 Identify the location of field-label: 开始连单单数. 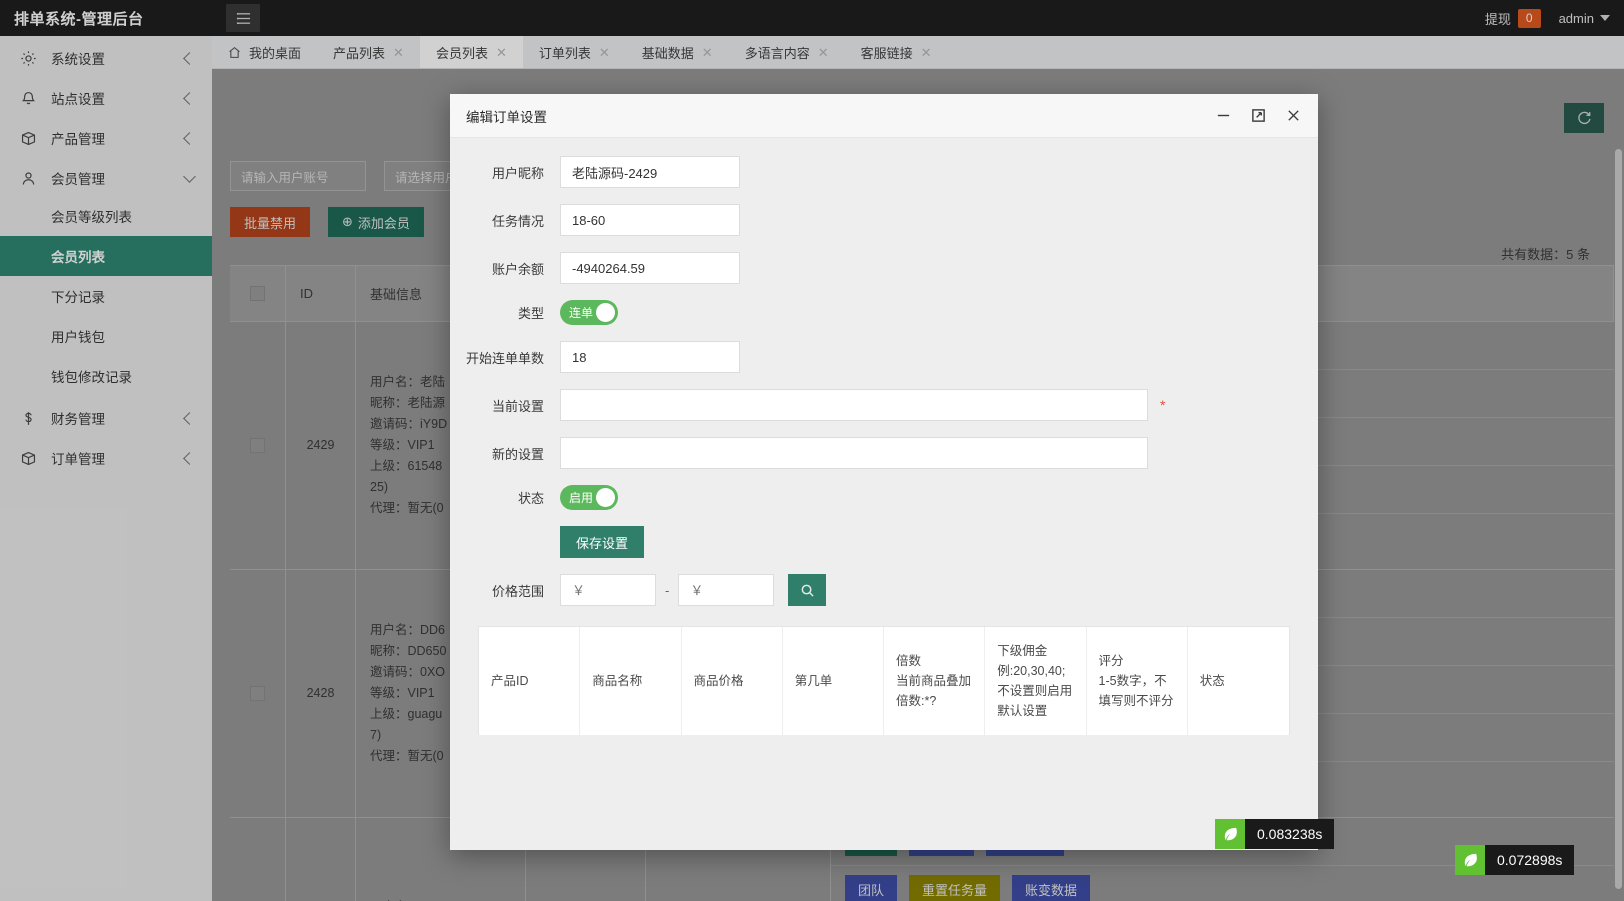
(504, 358).